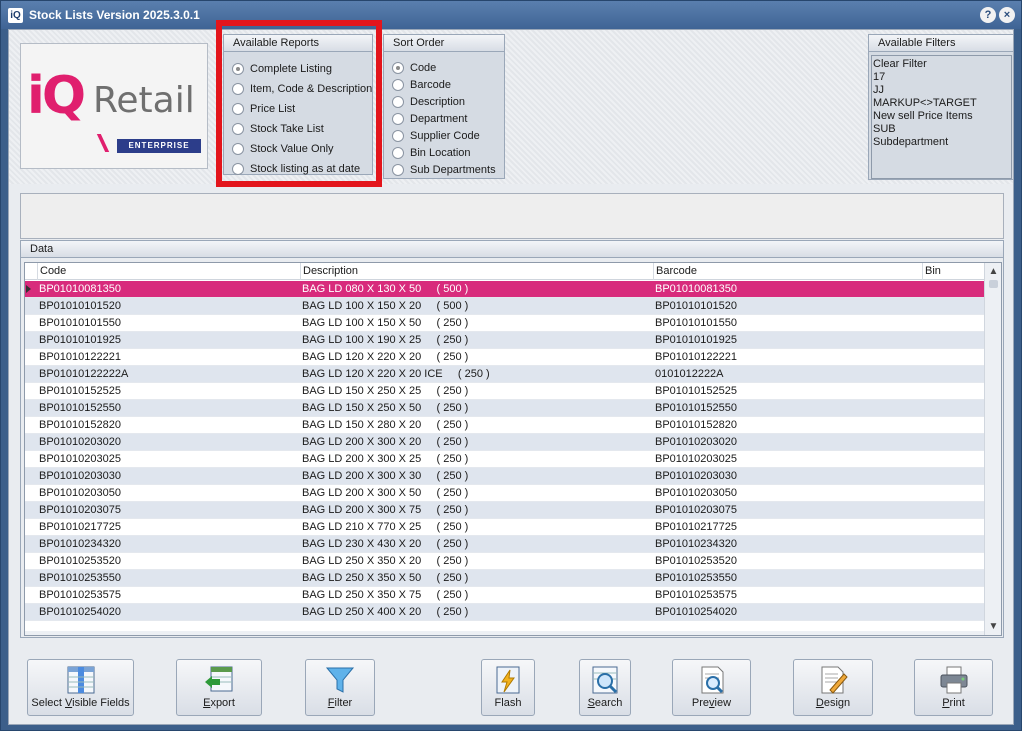 This screenshot has height=731, width=1022. Describe the element at coordinates (384, 527) in the screenshot. I see `cell-description: BAG LD 210 X 770 X 25 ( 250 )` at that location.